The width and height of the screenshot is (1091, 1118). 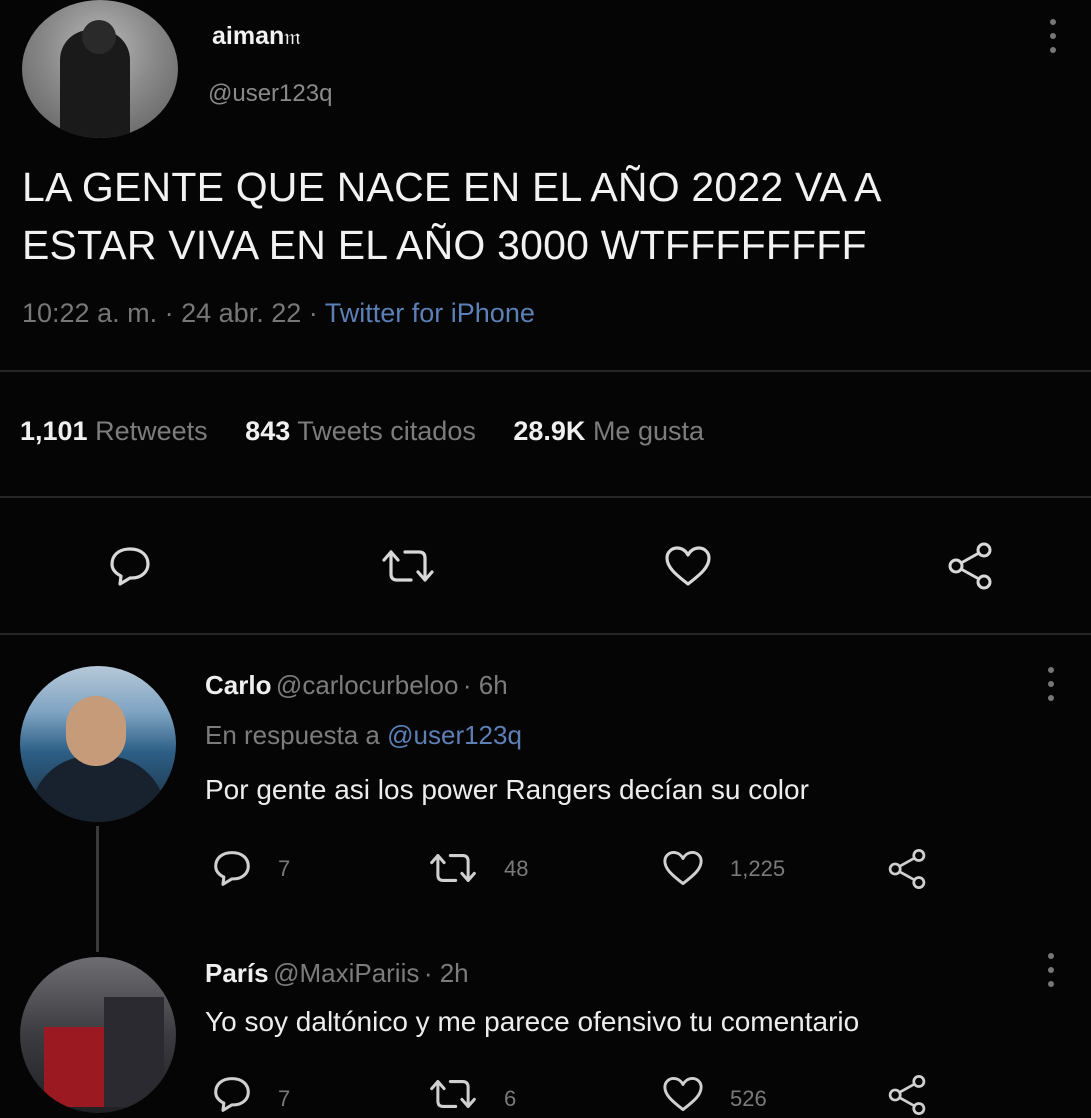 I want to click on like-count: 1,225, so click(x=758, y=868).